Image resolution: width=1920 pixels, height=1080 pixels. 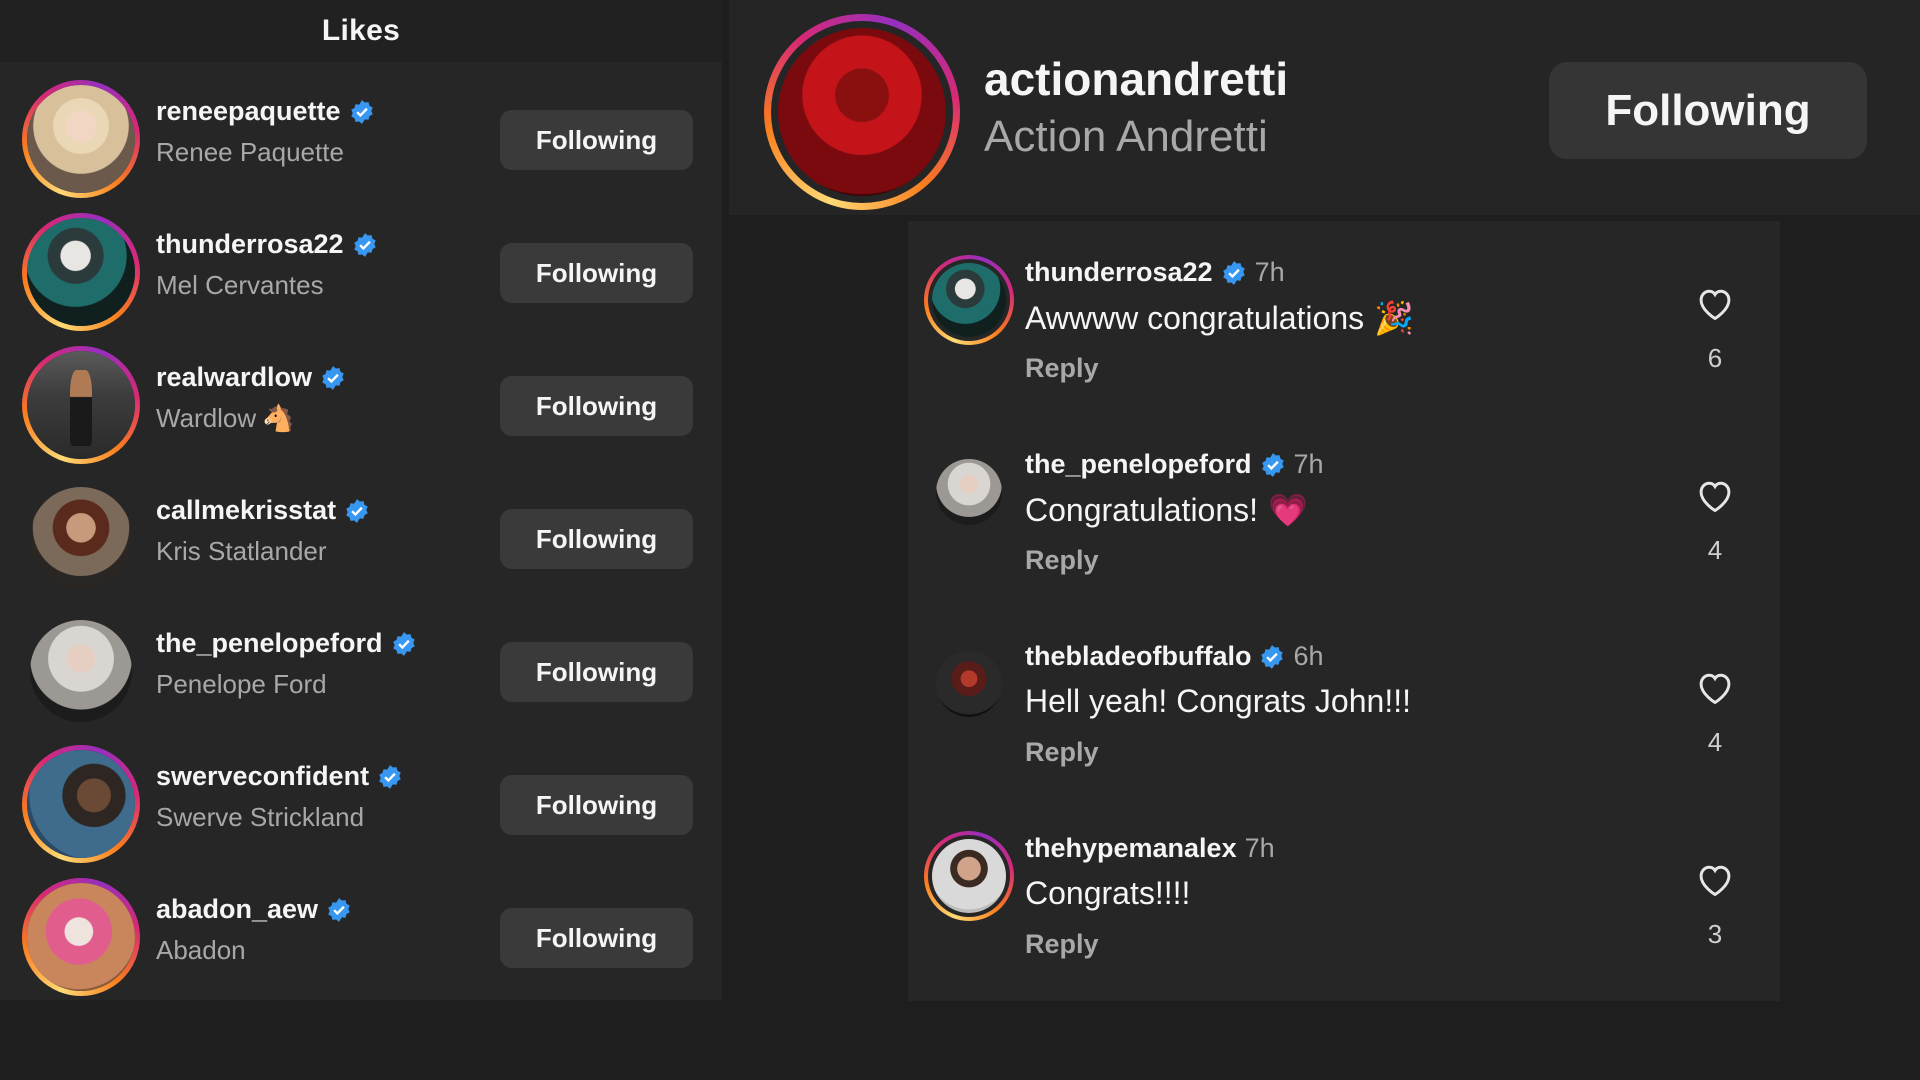 What do you see at coordinates (1324, 107) in the screenshot?
I see `profile-header: actionandretti Action Andretti Following` at bounding box center [1324, 107].